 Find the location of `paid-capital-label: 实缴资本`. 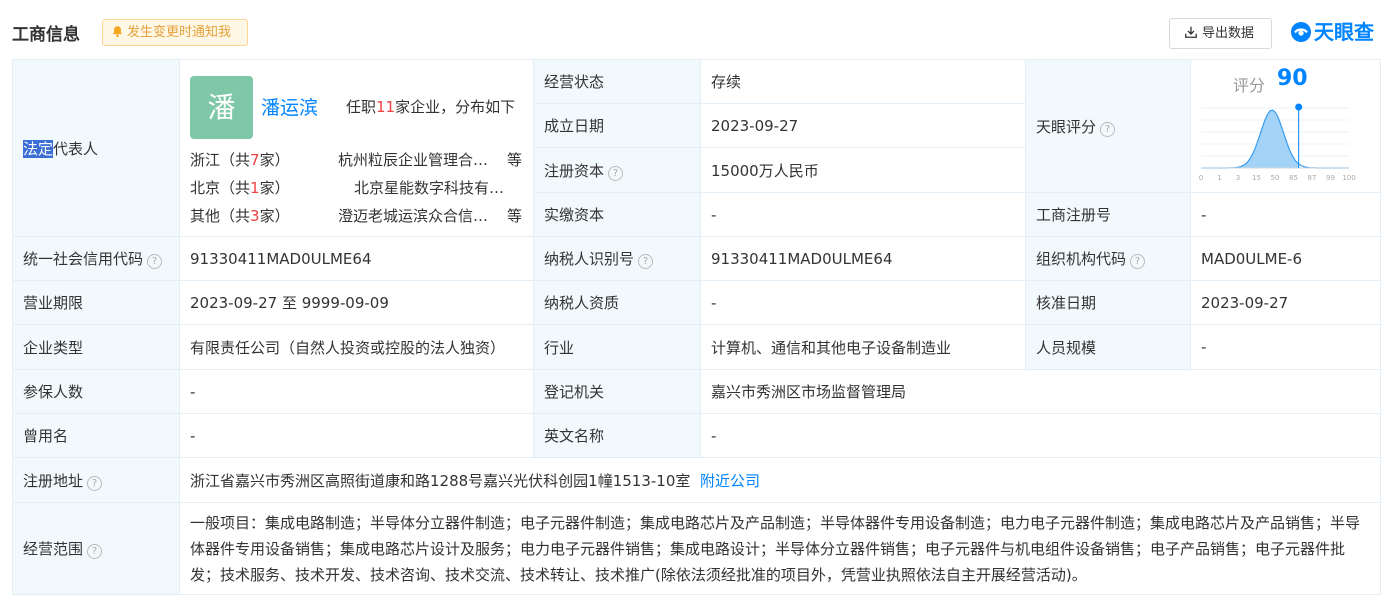

paid-capital-label: 实缴资本 is located at coordinates (617, 214).